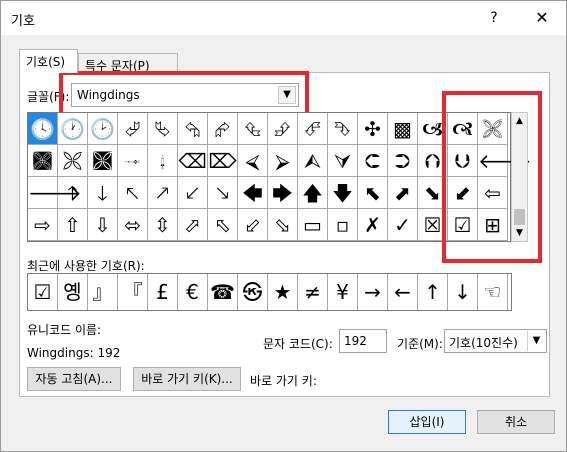 This screenshot has height=452, width=567. What do you see at coordinates (43, 292) in the screenshot?
I see `recent-symbol-cell: ☑` at bounding box center [43, 292].